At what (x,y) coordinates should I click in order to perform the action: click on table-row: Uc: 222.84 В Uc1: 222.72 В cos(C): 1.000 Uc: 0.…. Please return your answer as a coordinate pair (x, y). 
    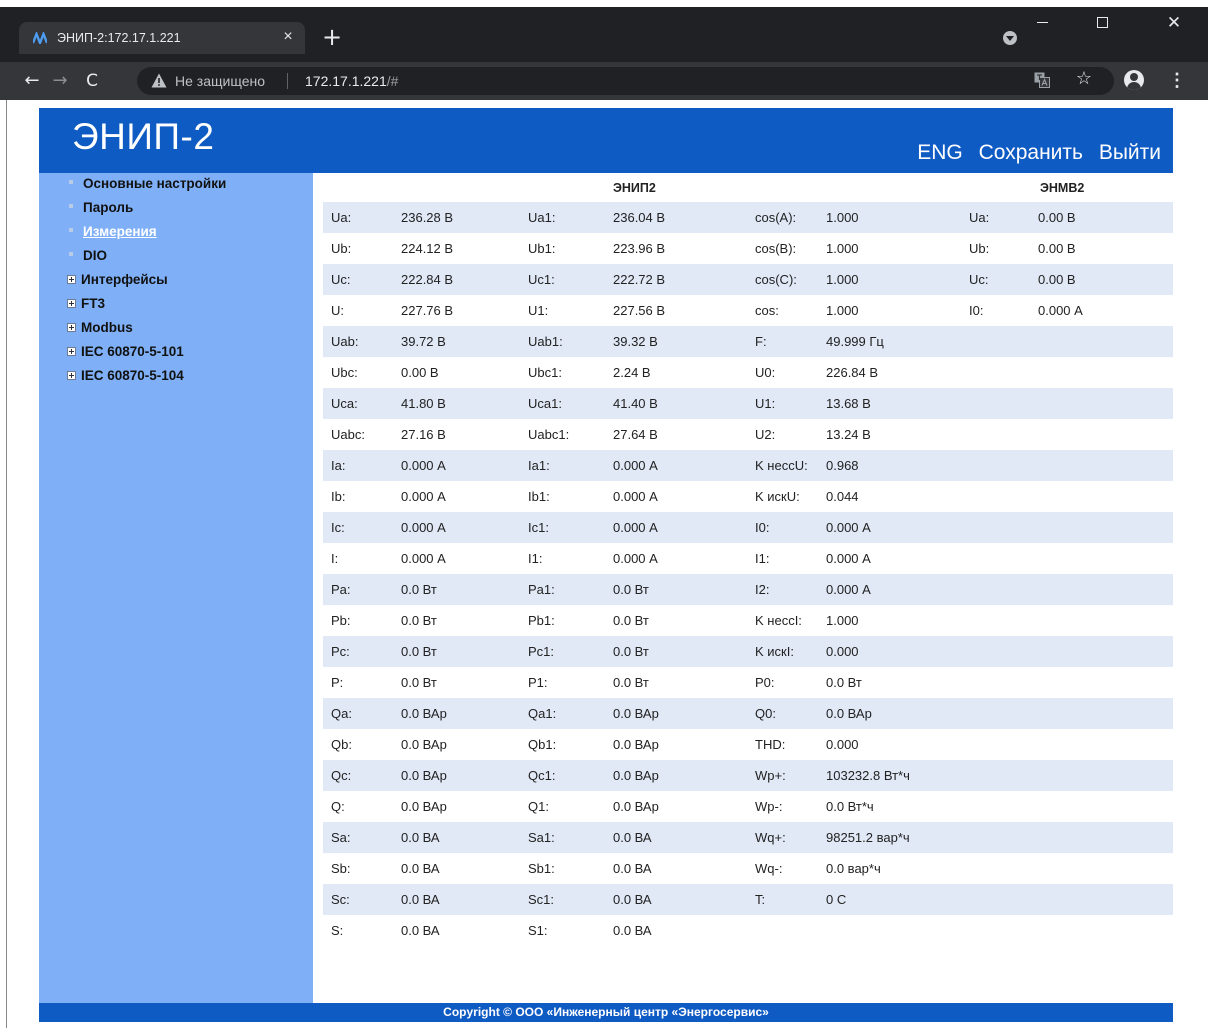
    Looking at the image, I should click on (748, 279).